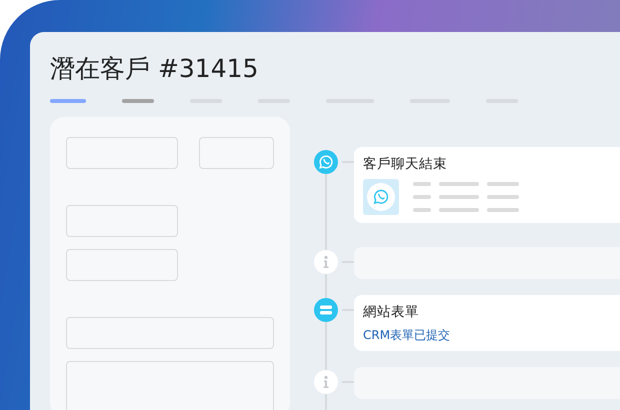 The width and height of the screenshot is (620, 410). What do you see at coordinates (326, 162) in the screenshot?
I see `chat-icon` at bounding box center [326, 162].